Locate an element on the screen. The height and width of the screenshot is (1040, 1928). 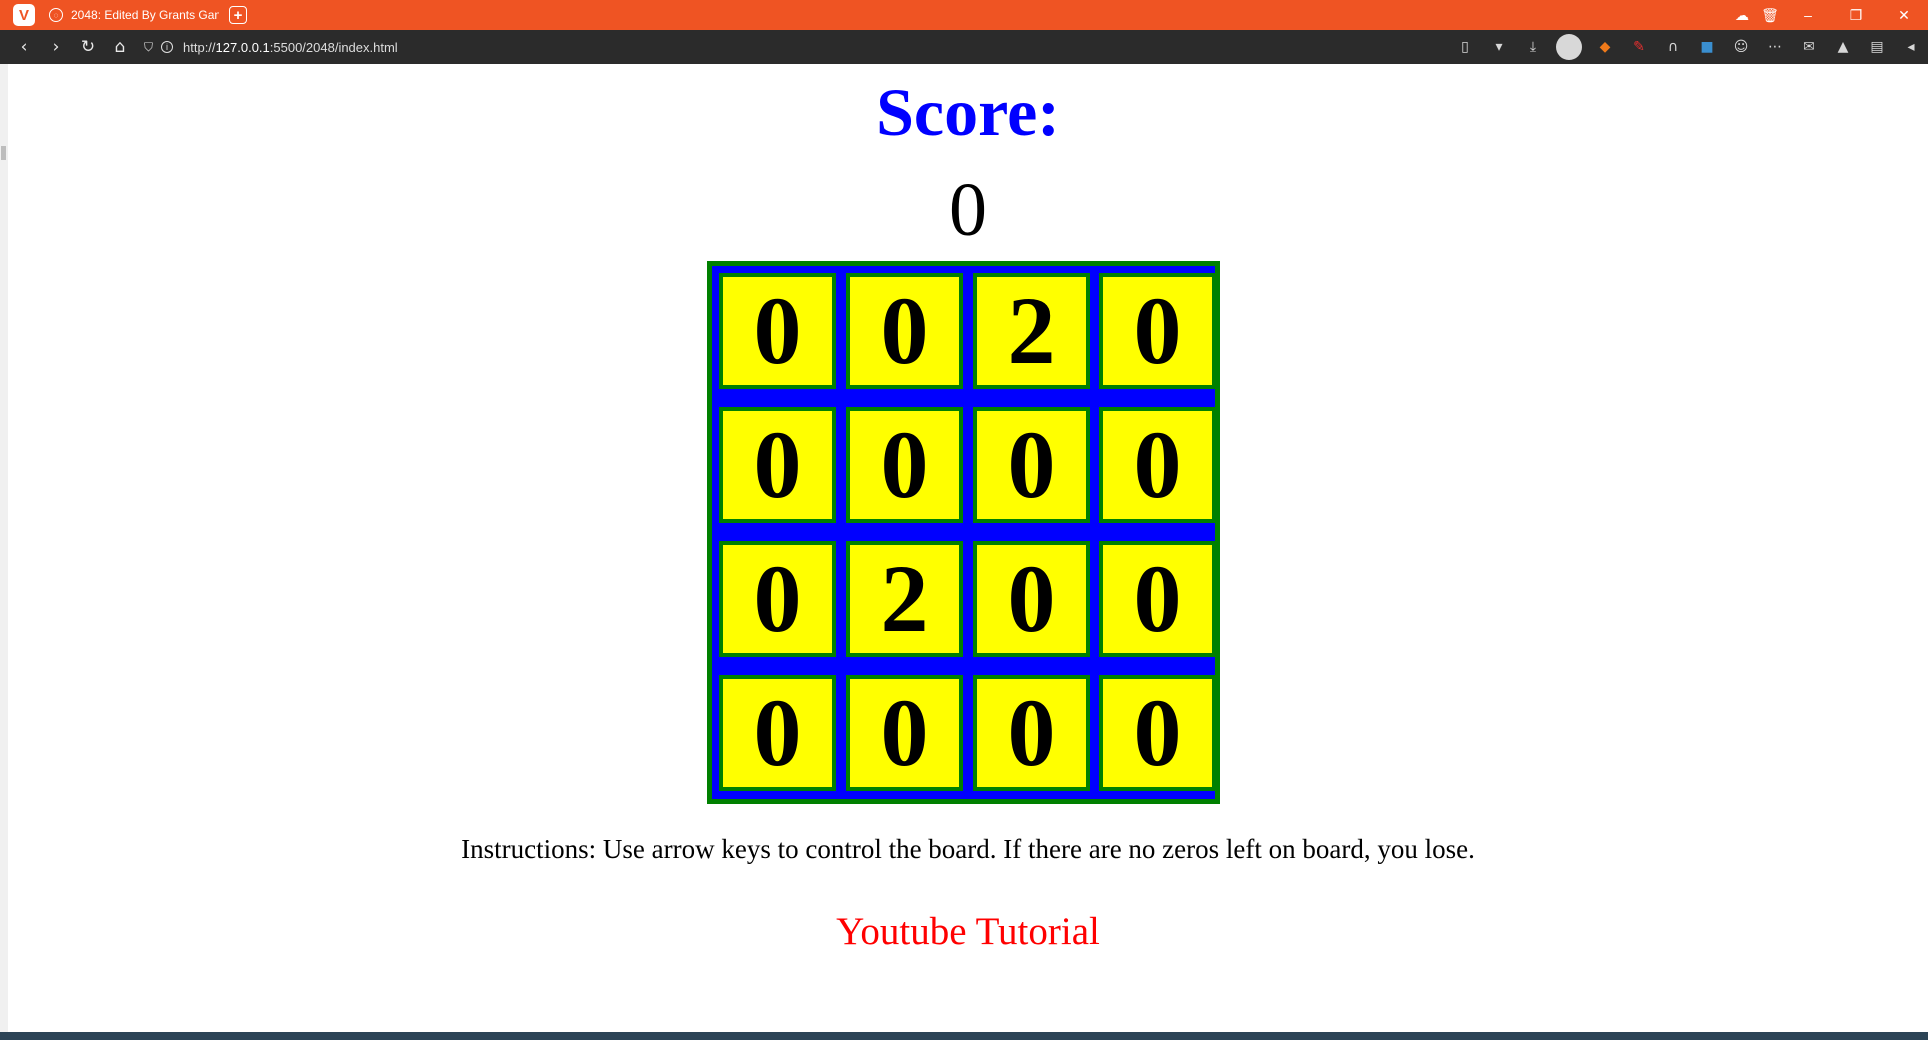
scrollbar is located at coordinates (4, 548).